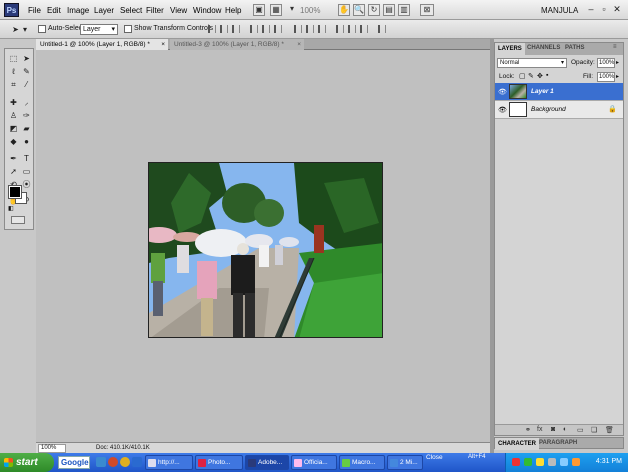 This screenshot has height=472, width=628. What do you see at coordinates (532, 63) in the screenshot?
I see `blend-mode-dropdown: Normal ▾` at bounding box center [532, 63].